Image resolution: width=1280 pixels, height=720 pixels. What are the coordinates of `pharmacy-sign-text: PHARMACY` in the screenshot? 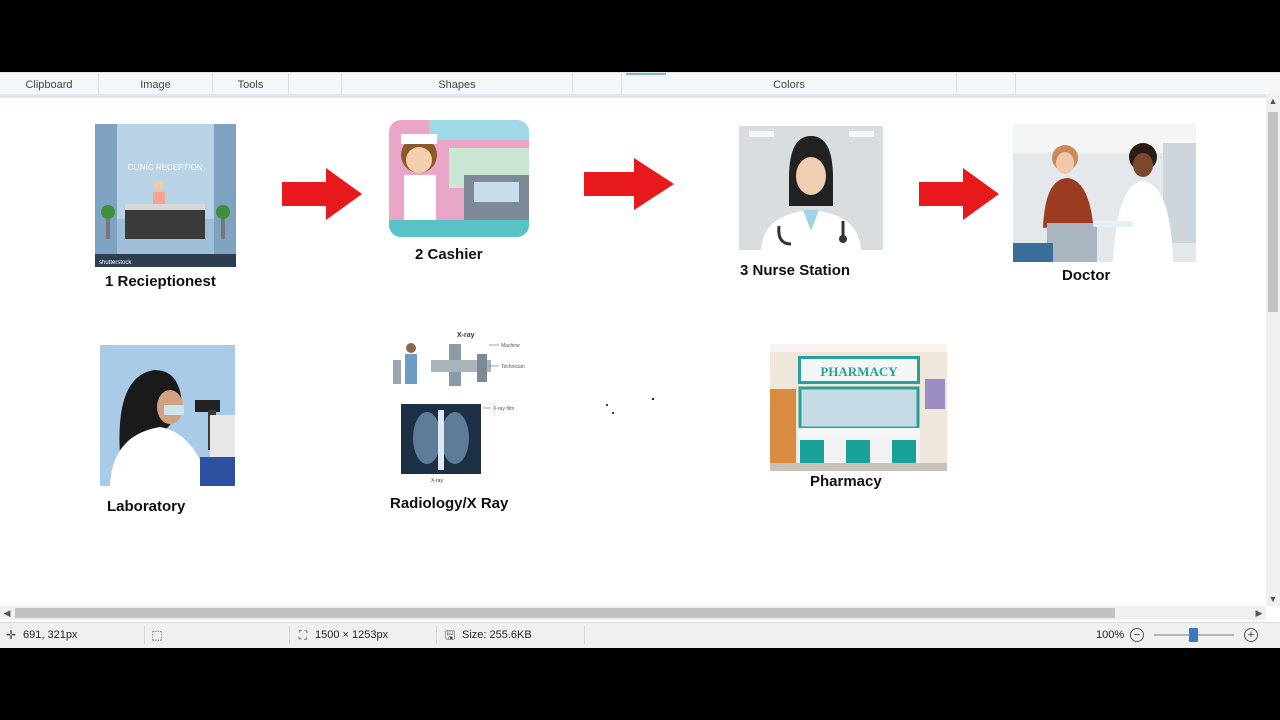 It's located at (859, 371).